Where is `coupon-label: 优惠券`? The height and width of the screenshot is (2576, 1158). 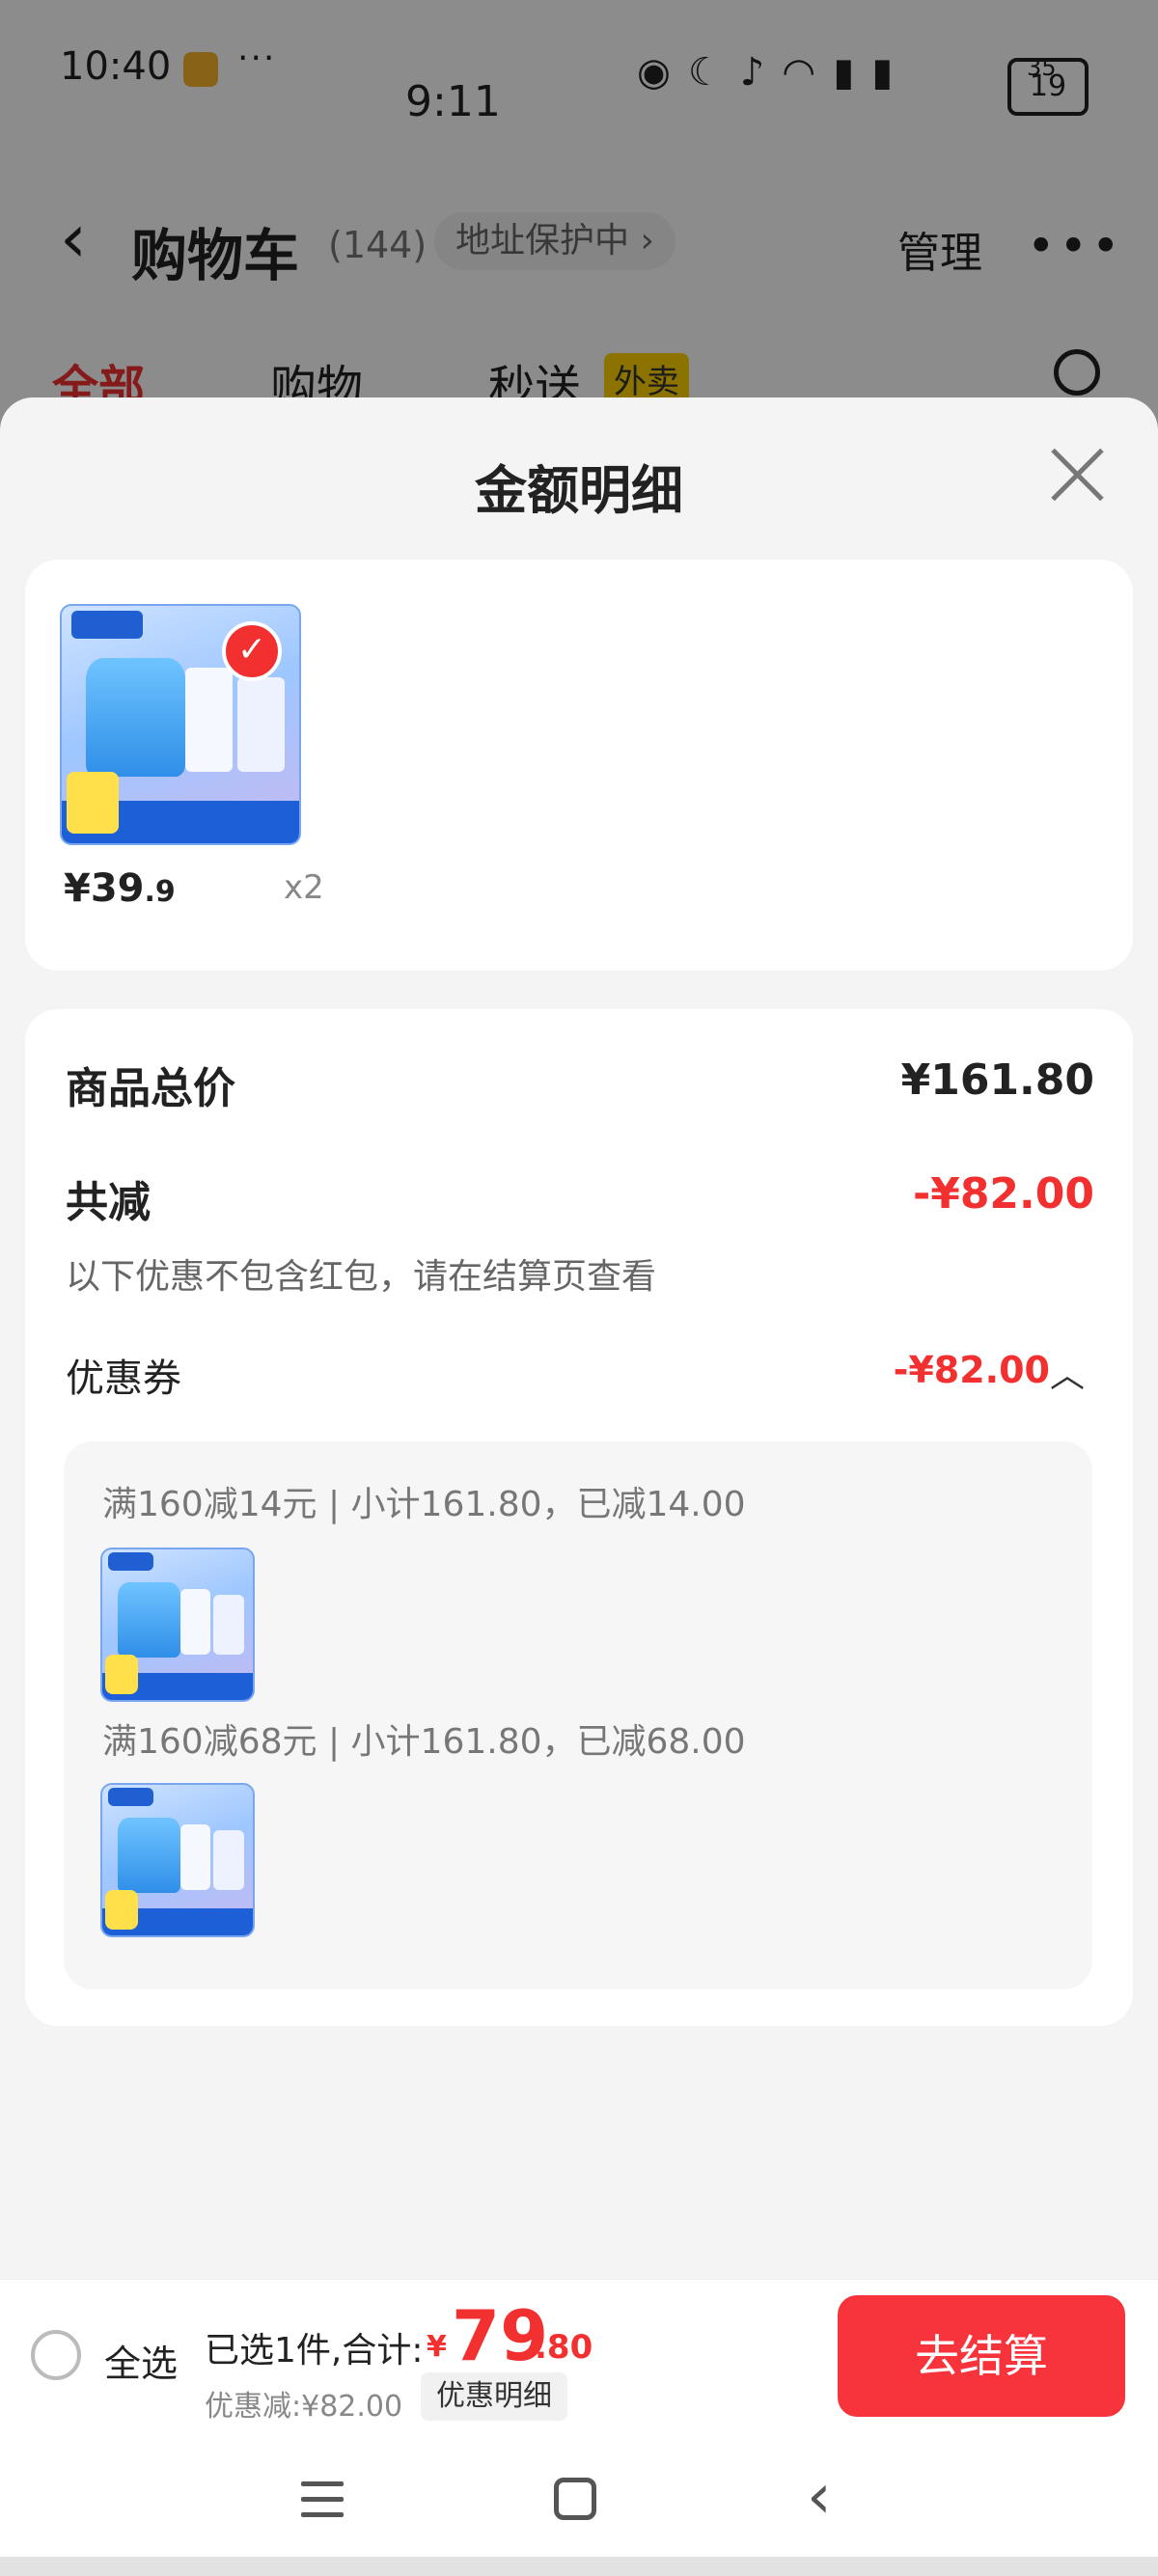 coupon-label: 优惠券 is located at coordinates (123, 1379).